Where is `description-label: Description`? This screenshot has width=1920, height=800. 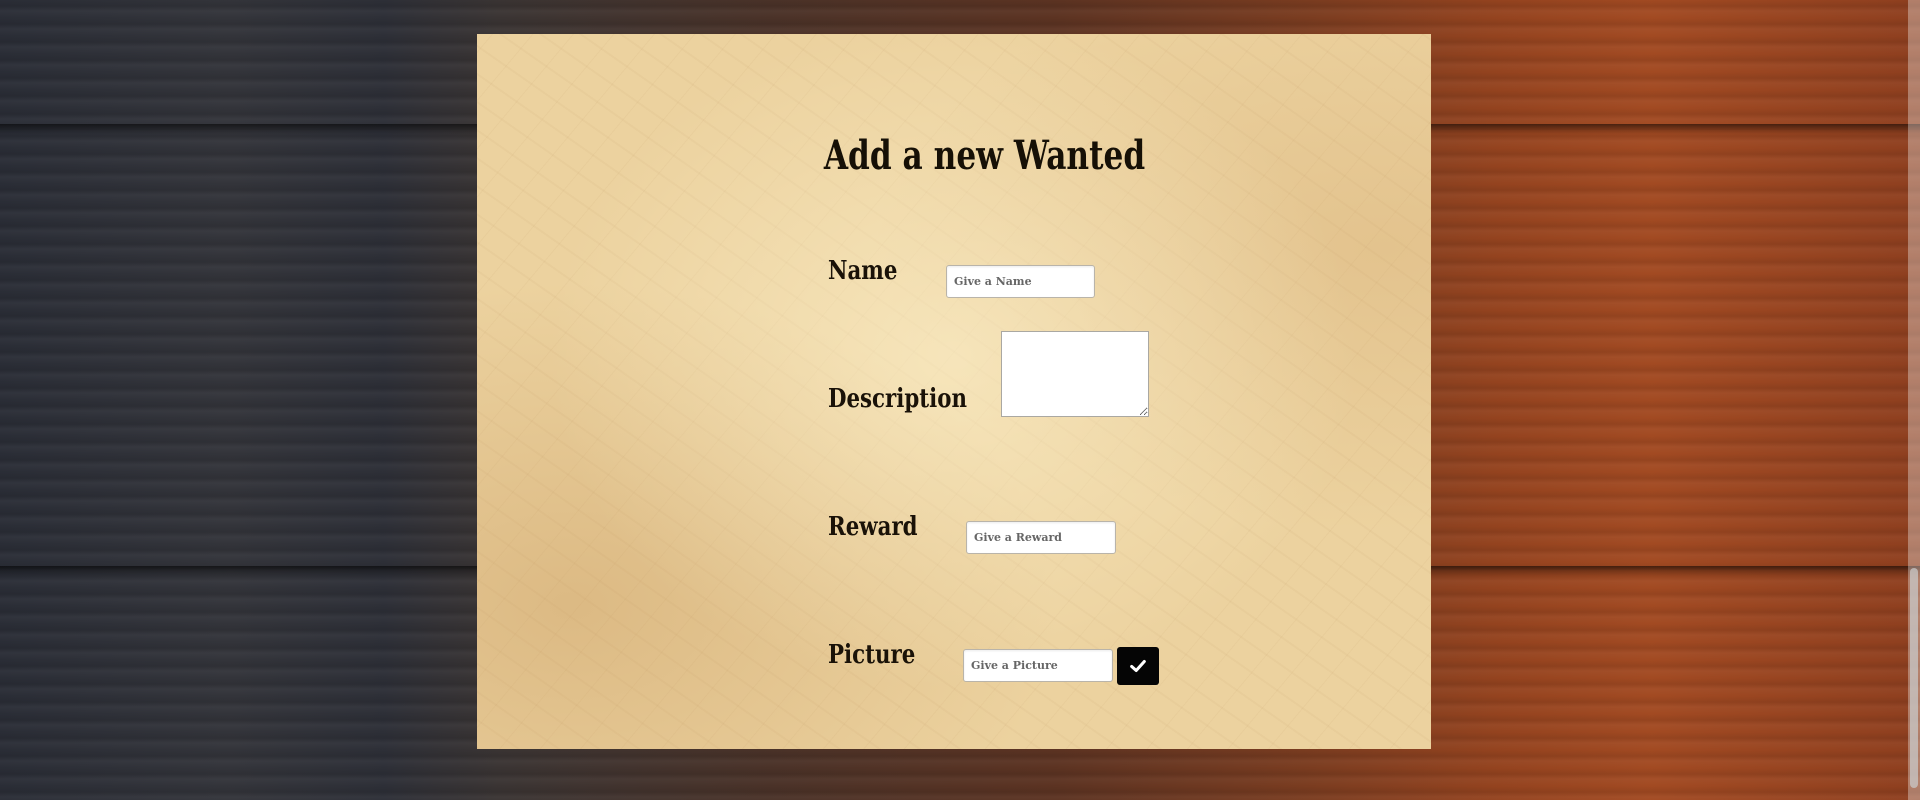
description-label: Description is located at coordinates (897, 399).